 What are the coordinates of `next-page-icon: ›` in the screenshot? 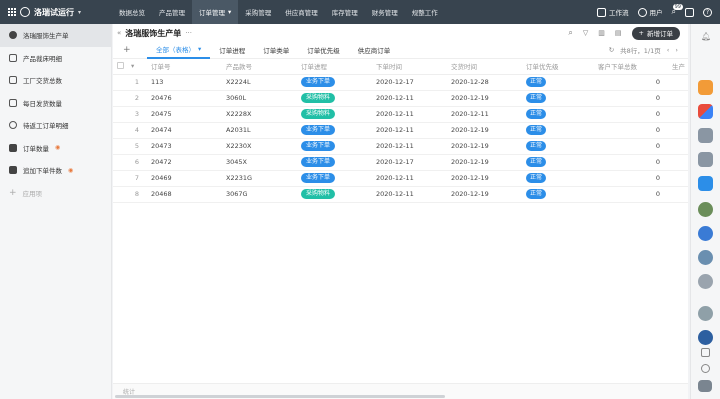 It's located at (676, 50).